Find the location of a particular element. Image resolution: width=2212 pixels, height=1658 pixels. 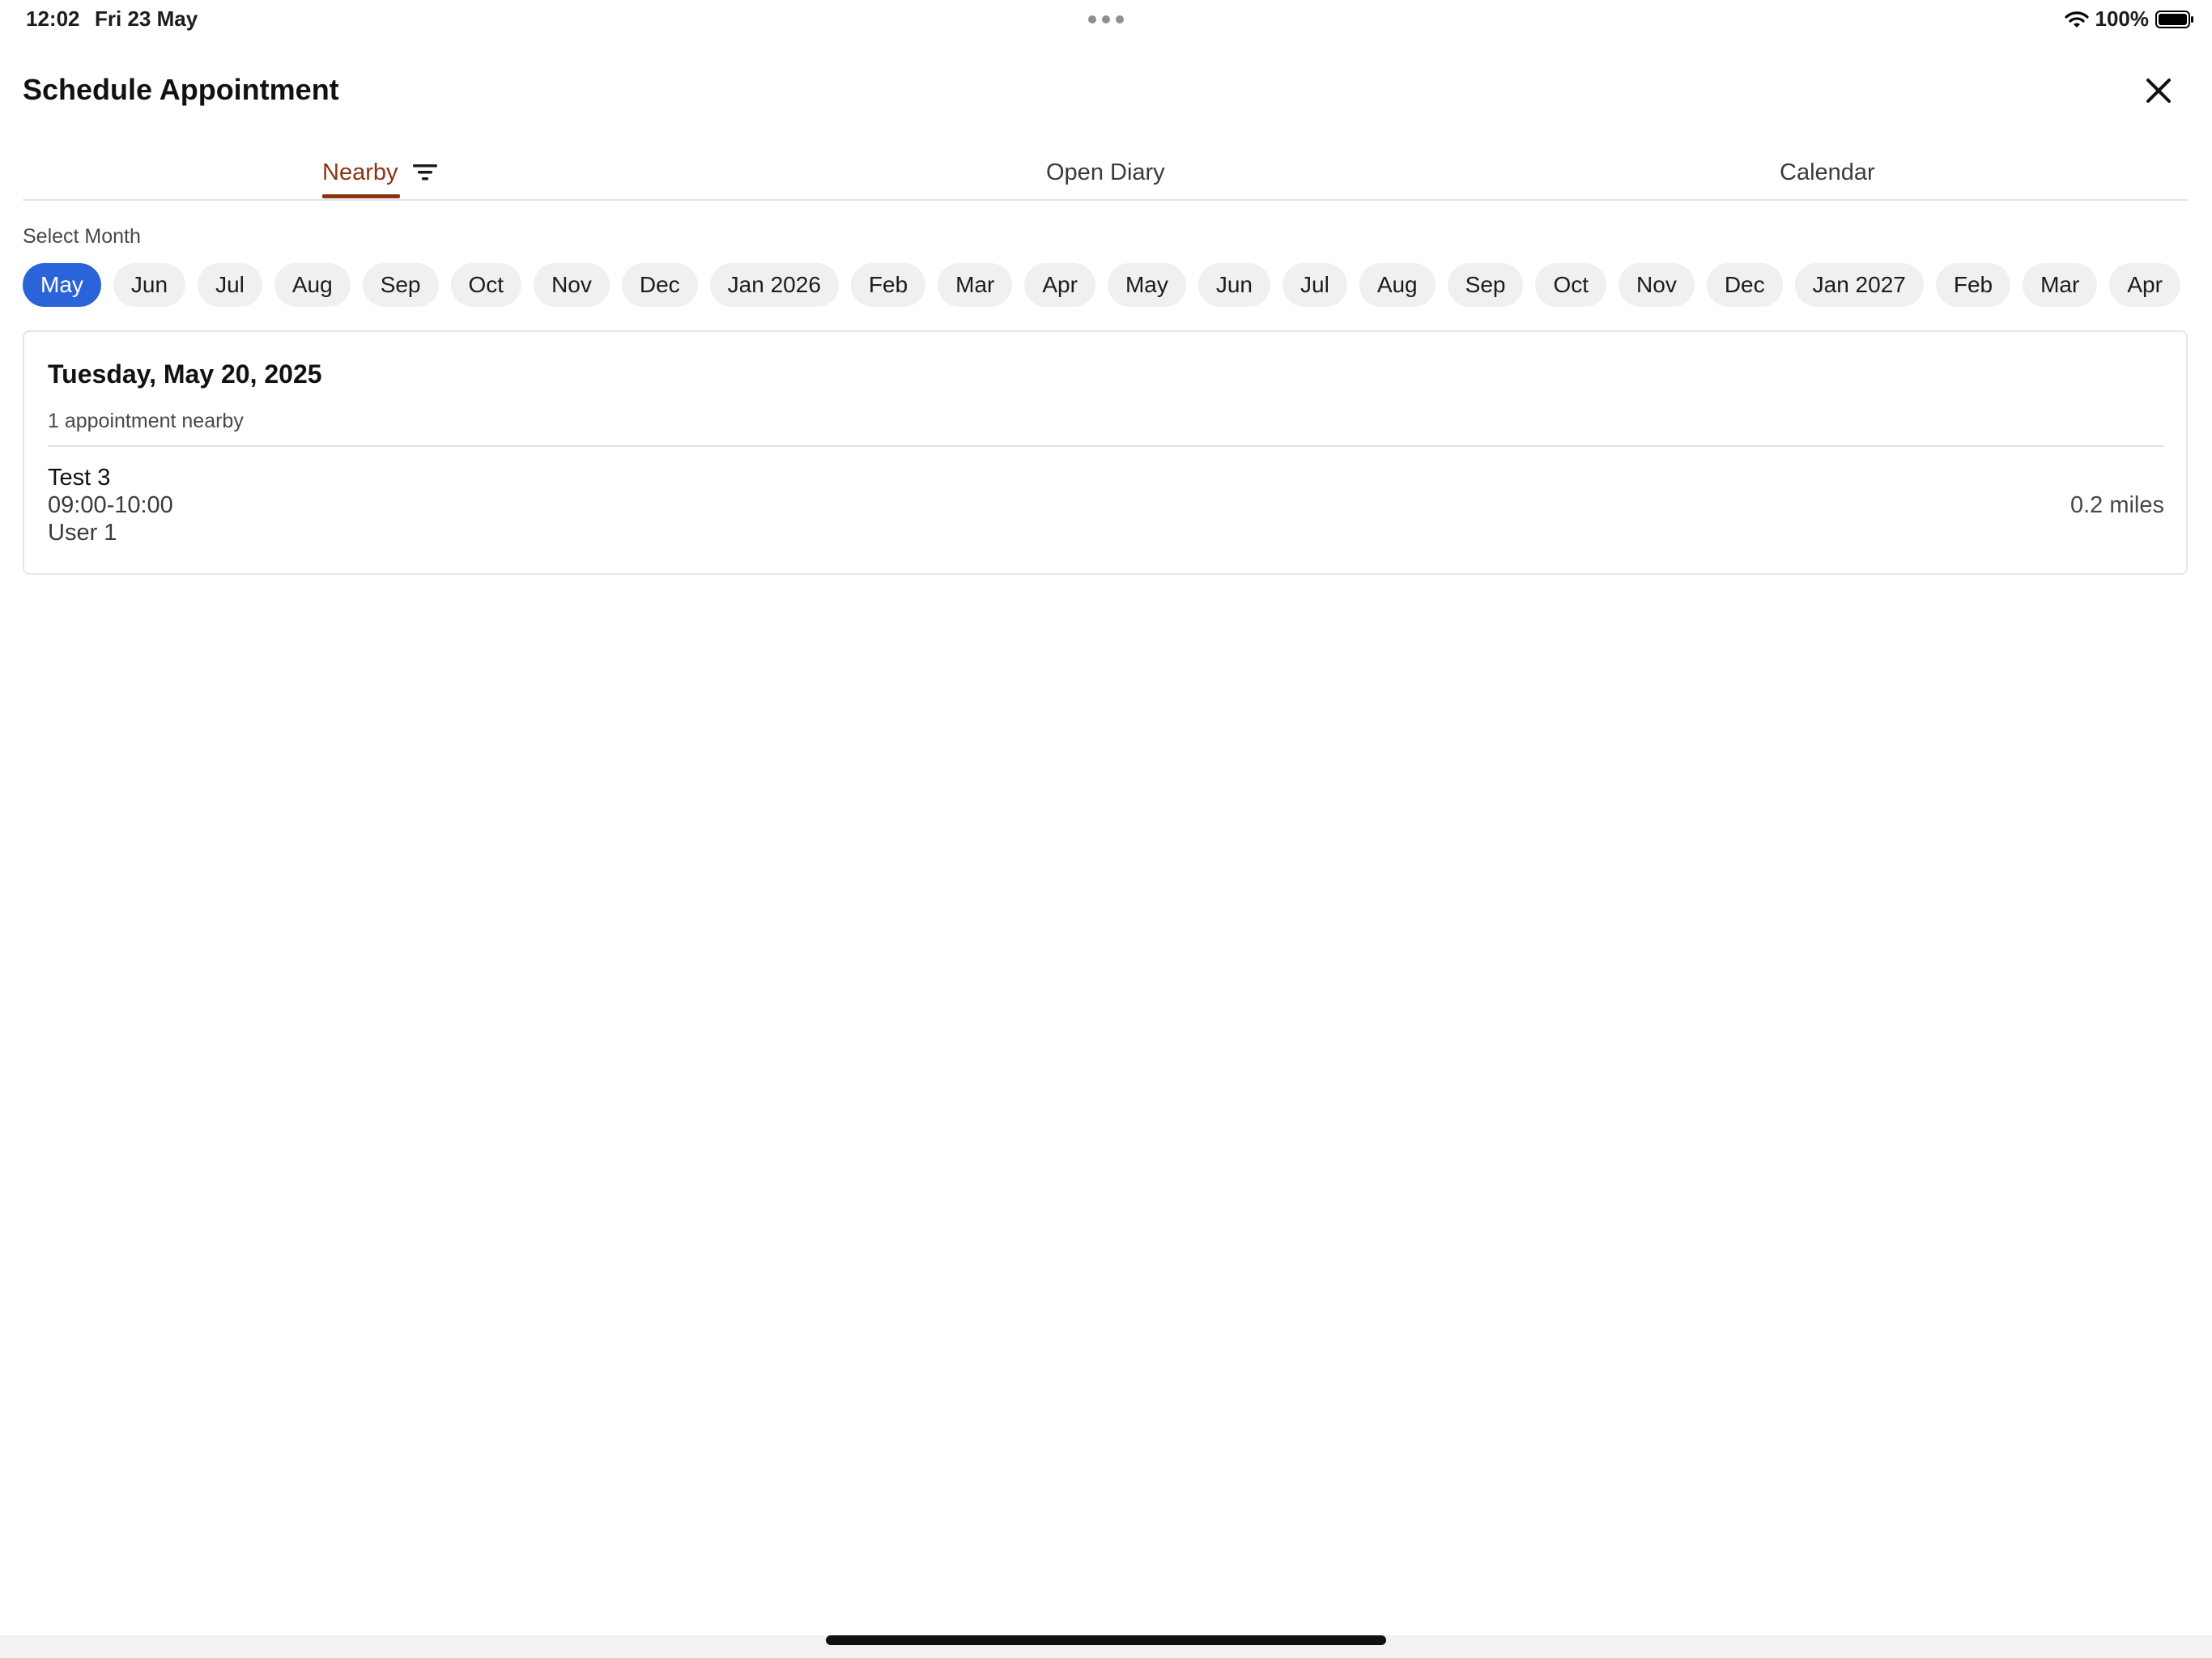

status-indicators: 100% is located at coordinates (2130, 19).